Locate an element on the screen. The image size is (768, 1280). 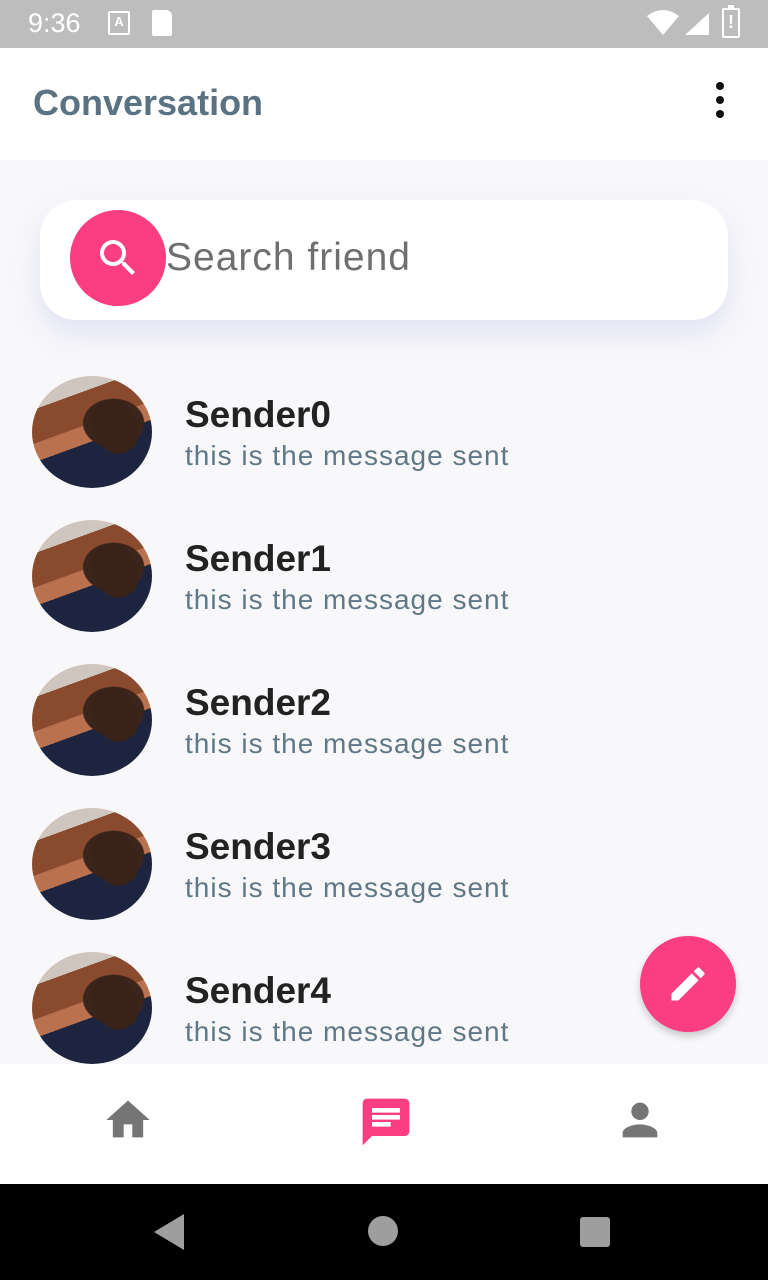
bottom-nav is located at coordinates (384, 1124).